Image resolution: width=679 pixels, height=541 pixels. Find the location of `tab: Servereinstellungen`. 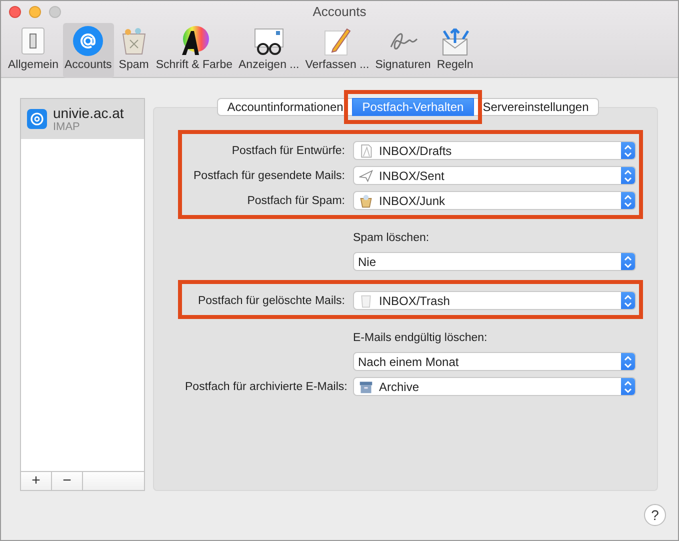

tab: Servereinstellungen is located at coordinates (535, 107).